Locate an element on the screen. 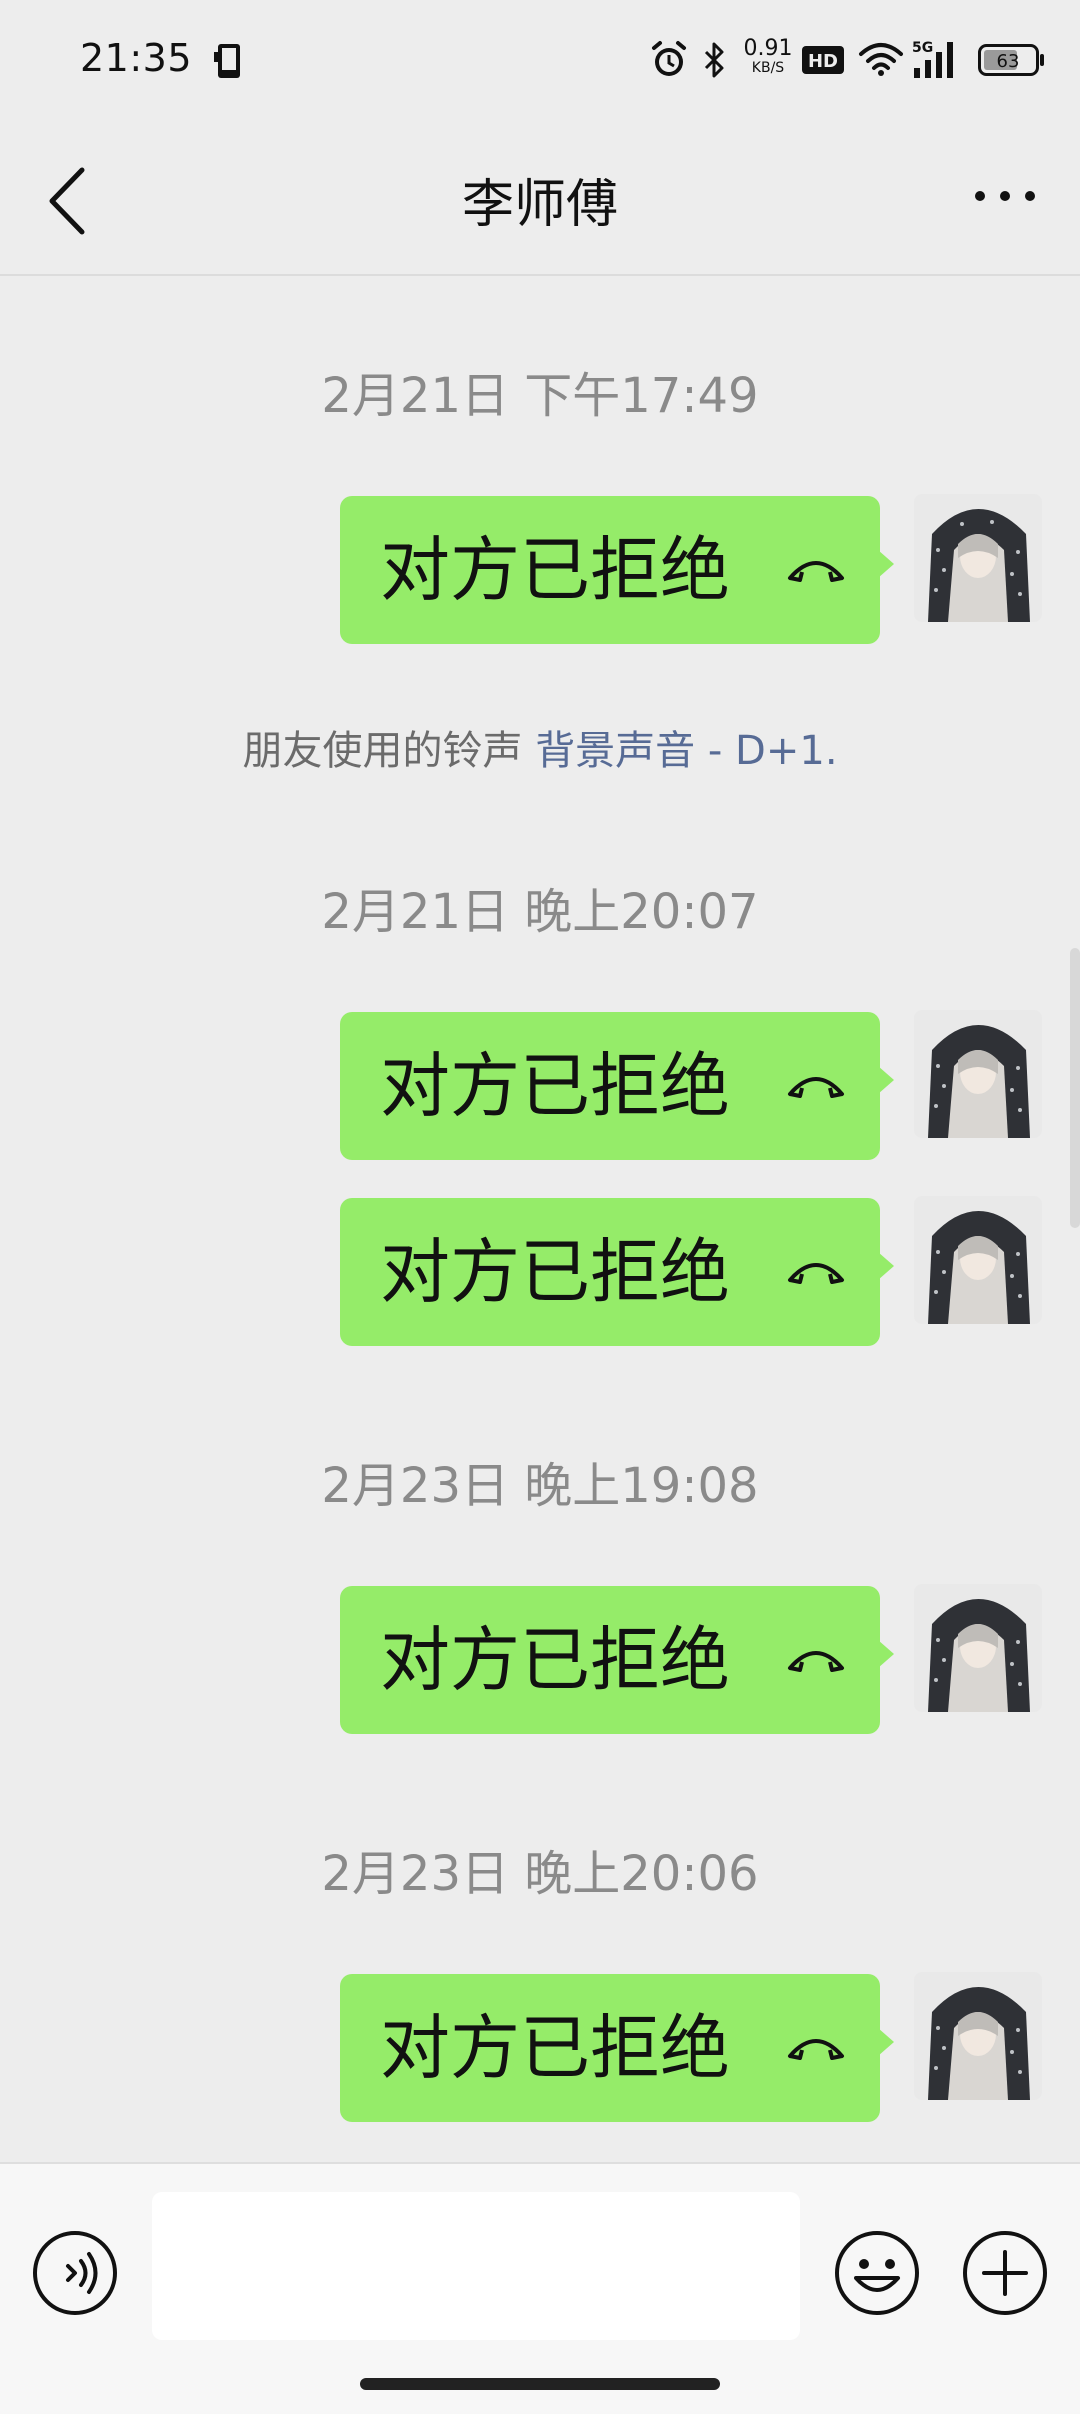 This screenshot has height=2414, width=1080. status-bar: 21:35 0.91 KB/S HD 5G 63 is located at coordinates (540, 62).